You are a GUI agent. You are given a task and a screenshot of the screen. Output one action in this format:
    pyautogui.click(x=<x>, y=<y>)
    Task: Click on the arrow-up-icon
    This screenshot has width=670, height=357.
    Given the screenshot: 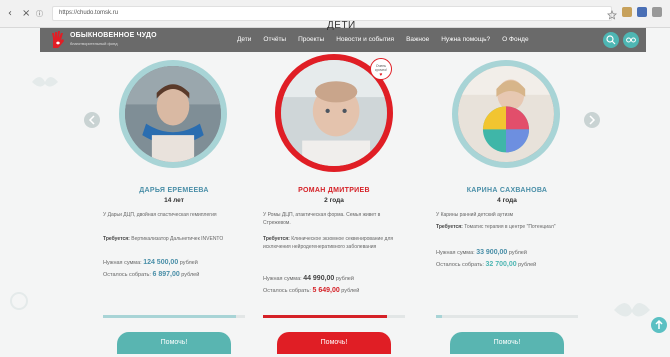 What is the action you would take?
    pyautogui.click(x=659, y=324)
    